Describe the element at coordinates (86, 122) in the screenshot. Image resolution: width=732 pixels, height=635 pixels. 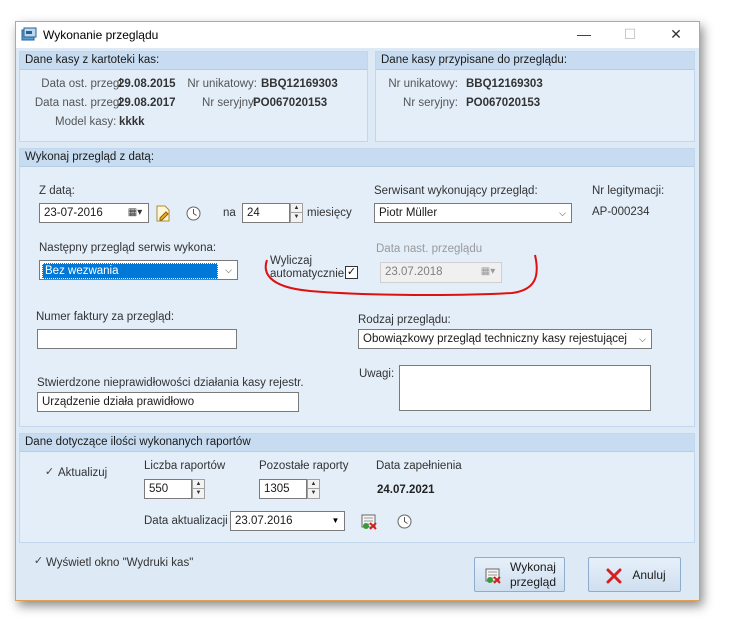
I see `model-kasy-label: Model kasy:` at that location.